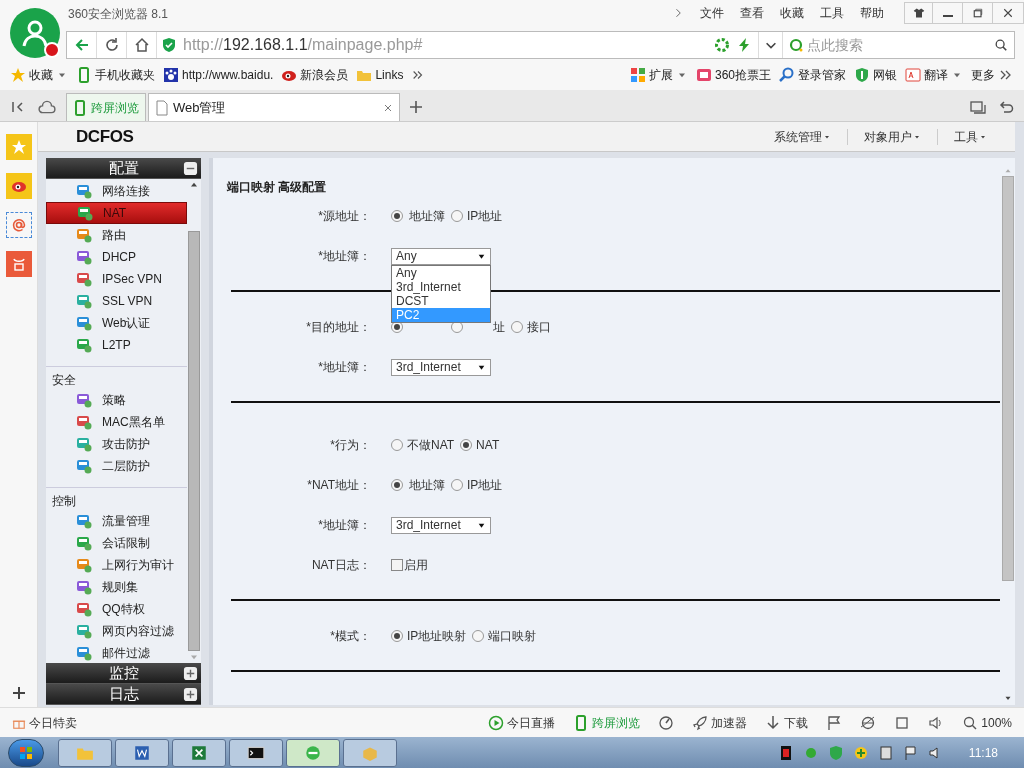 The image size is (1024, 768). What do you see at coordinates (26, 752) in the screenshot?
I see `start-button` at bounding box center [26, 752].